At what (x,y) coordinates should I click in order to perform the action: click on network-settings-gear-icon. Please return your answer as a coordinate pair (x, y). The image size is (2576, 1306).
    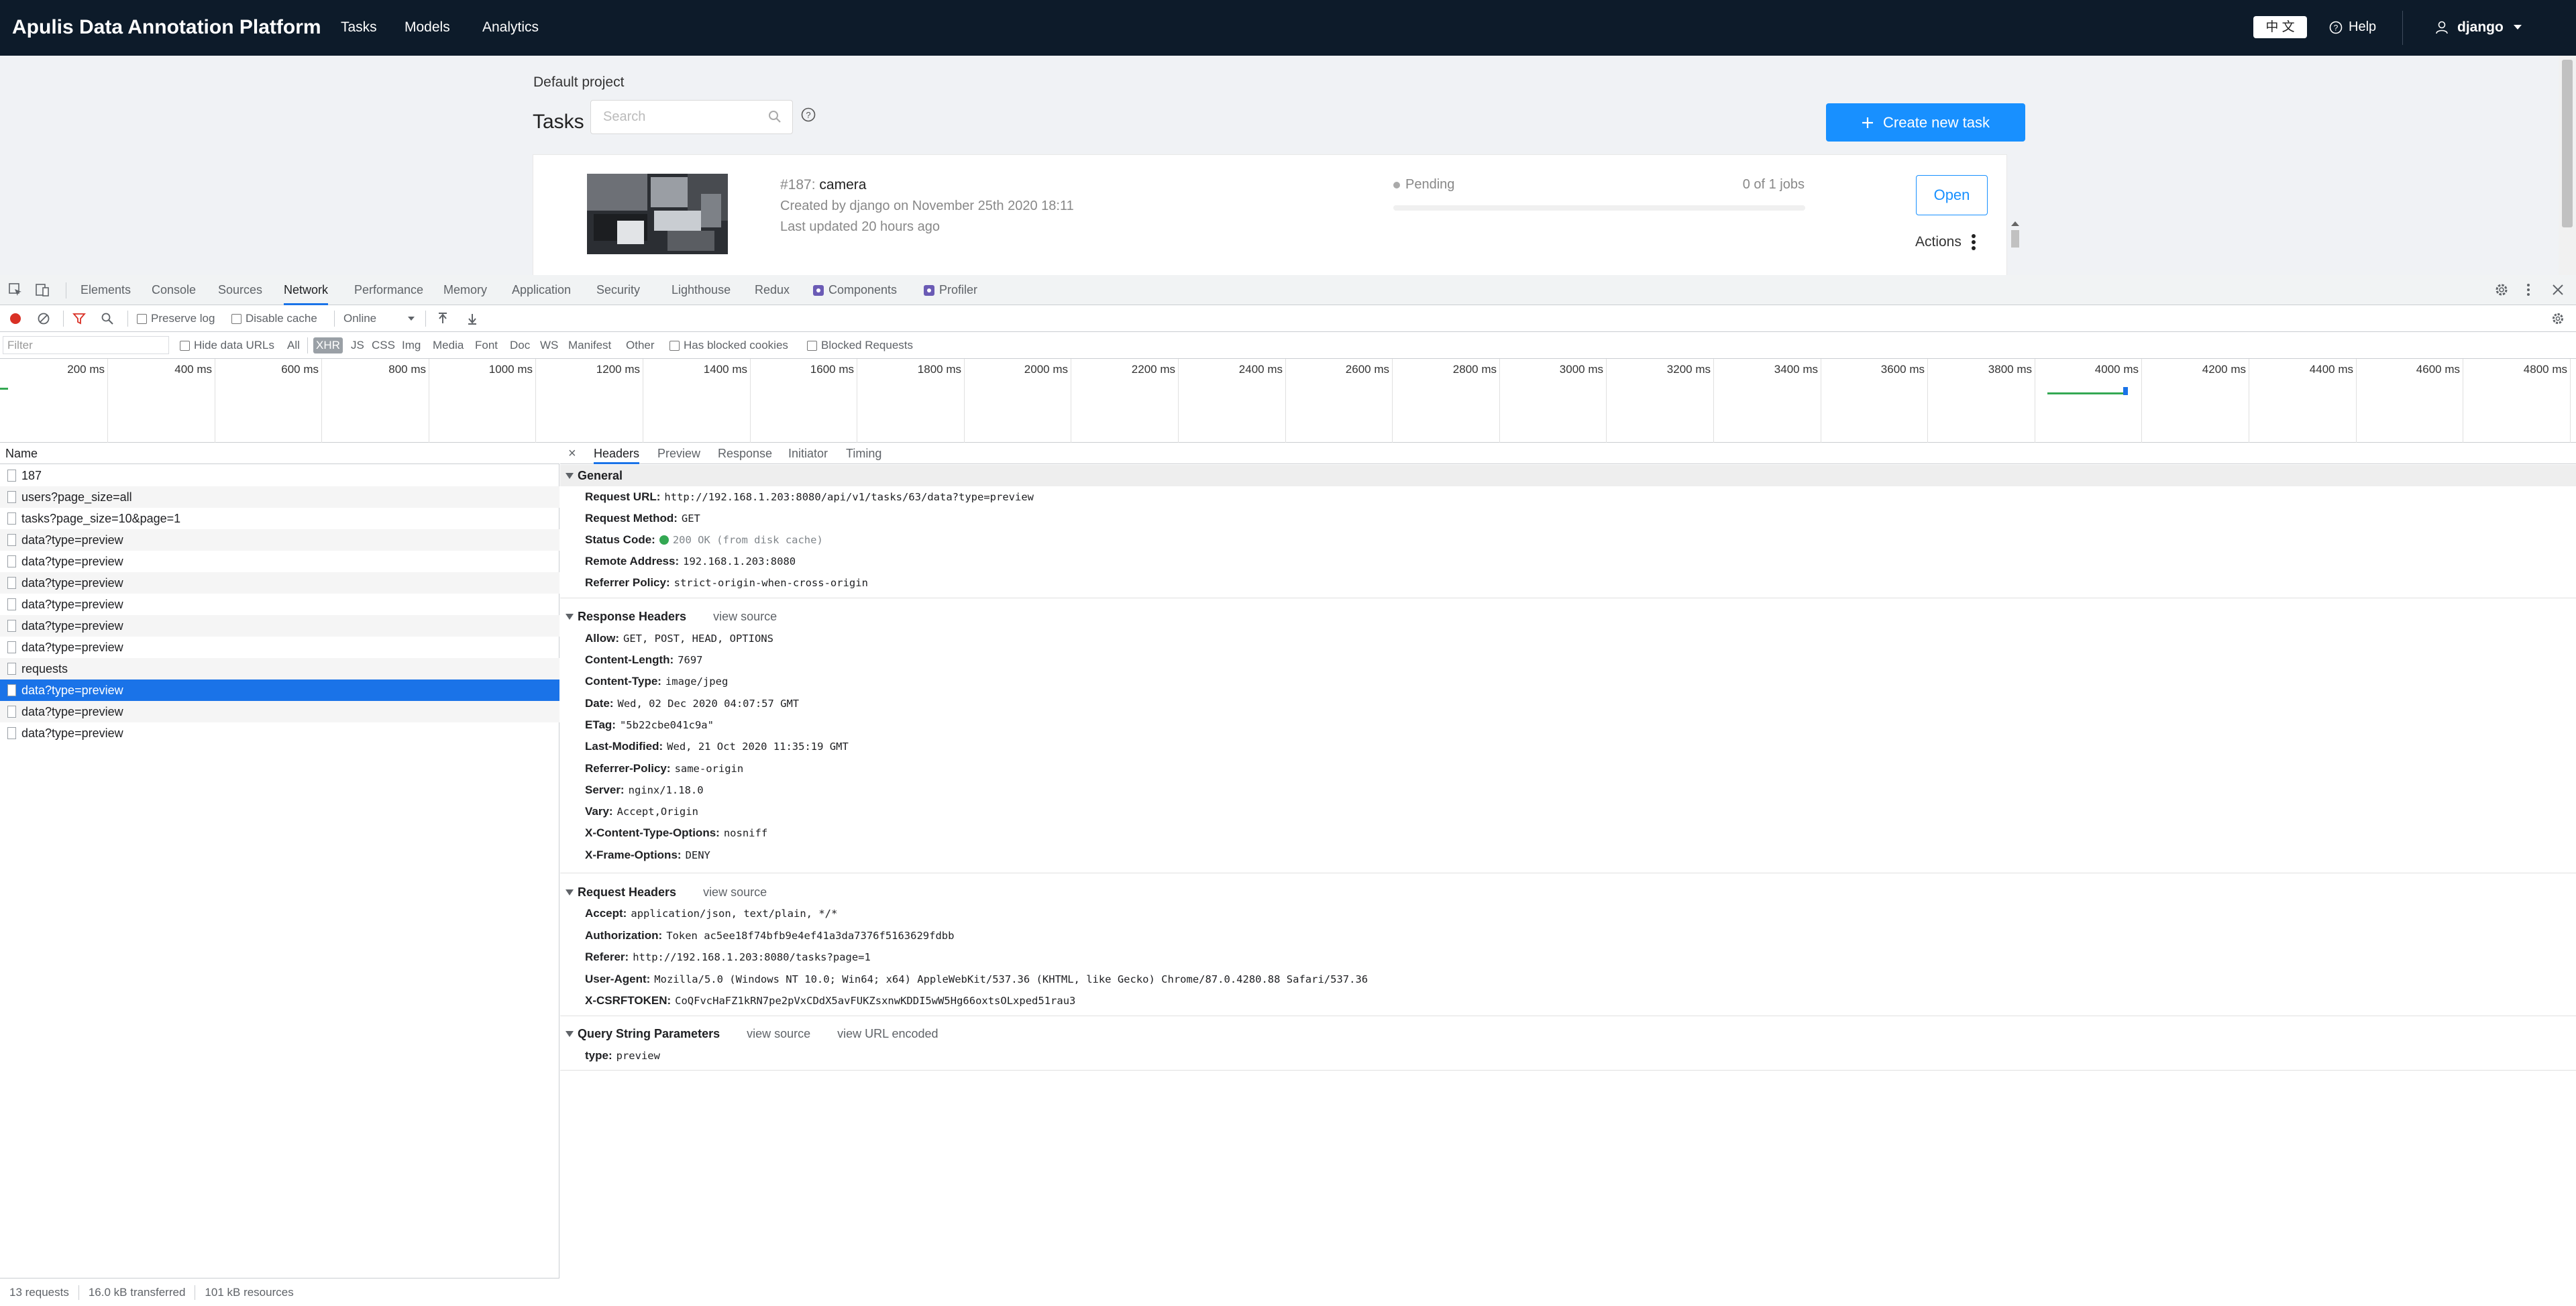
    Looking at the image, I should click on (2558, 318).